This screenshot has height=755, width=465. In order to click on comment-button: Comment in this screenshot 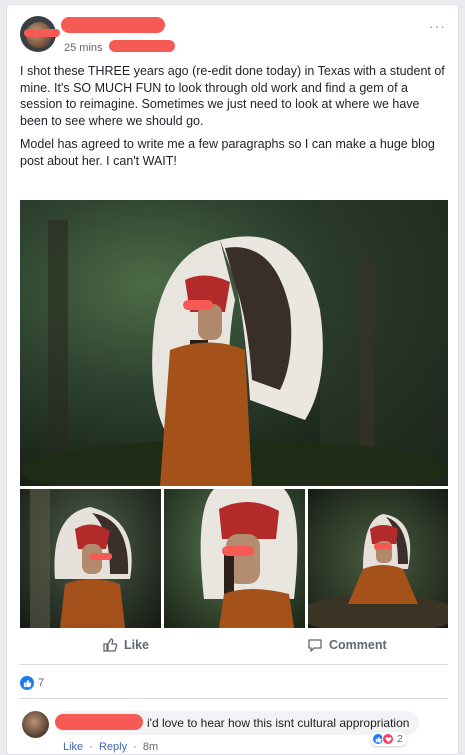, I will do `click(347, 645)`.